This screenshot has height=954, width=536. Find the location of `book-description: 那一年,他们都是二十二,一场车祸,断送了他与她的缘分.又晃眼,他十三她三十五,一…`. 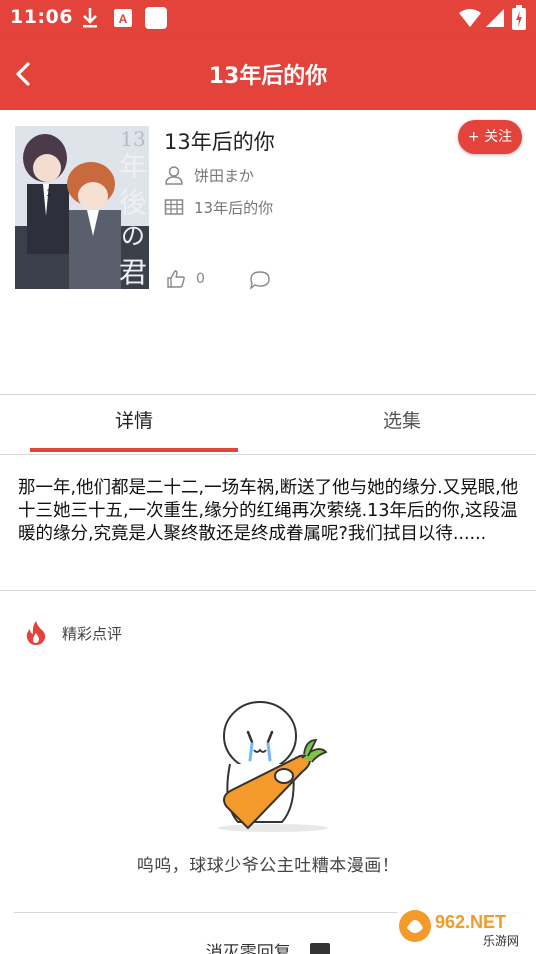

book-description: 那一年,他们都是二十二,一场车祸,断送了他与她的缘分.又晃眼,他十三她三十五,一… is located at coordinates (268, 511).